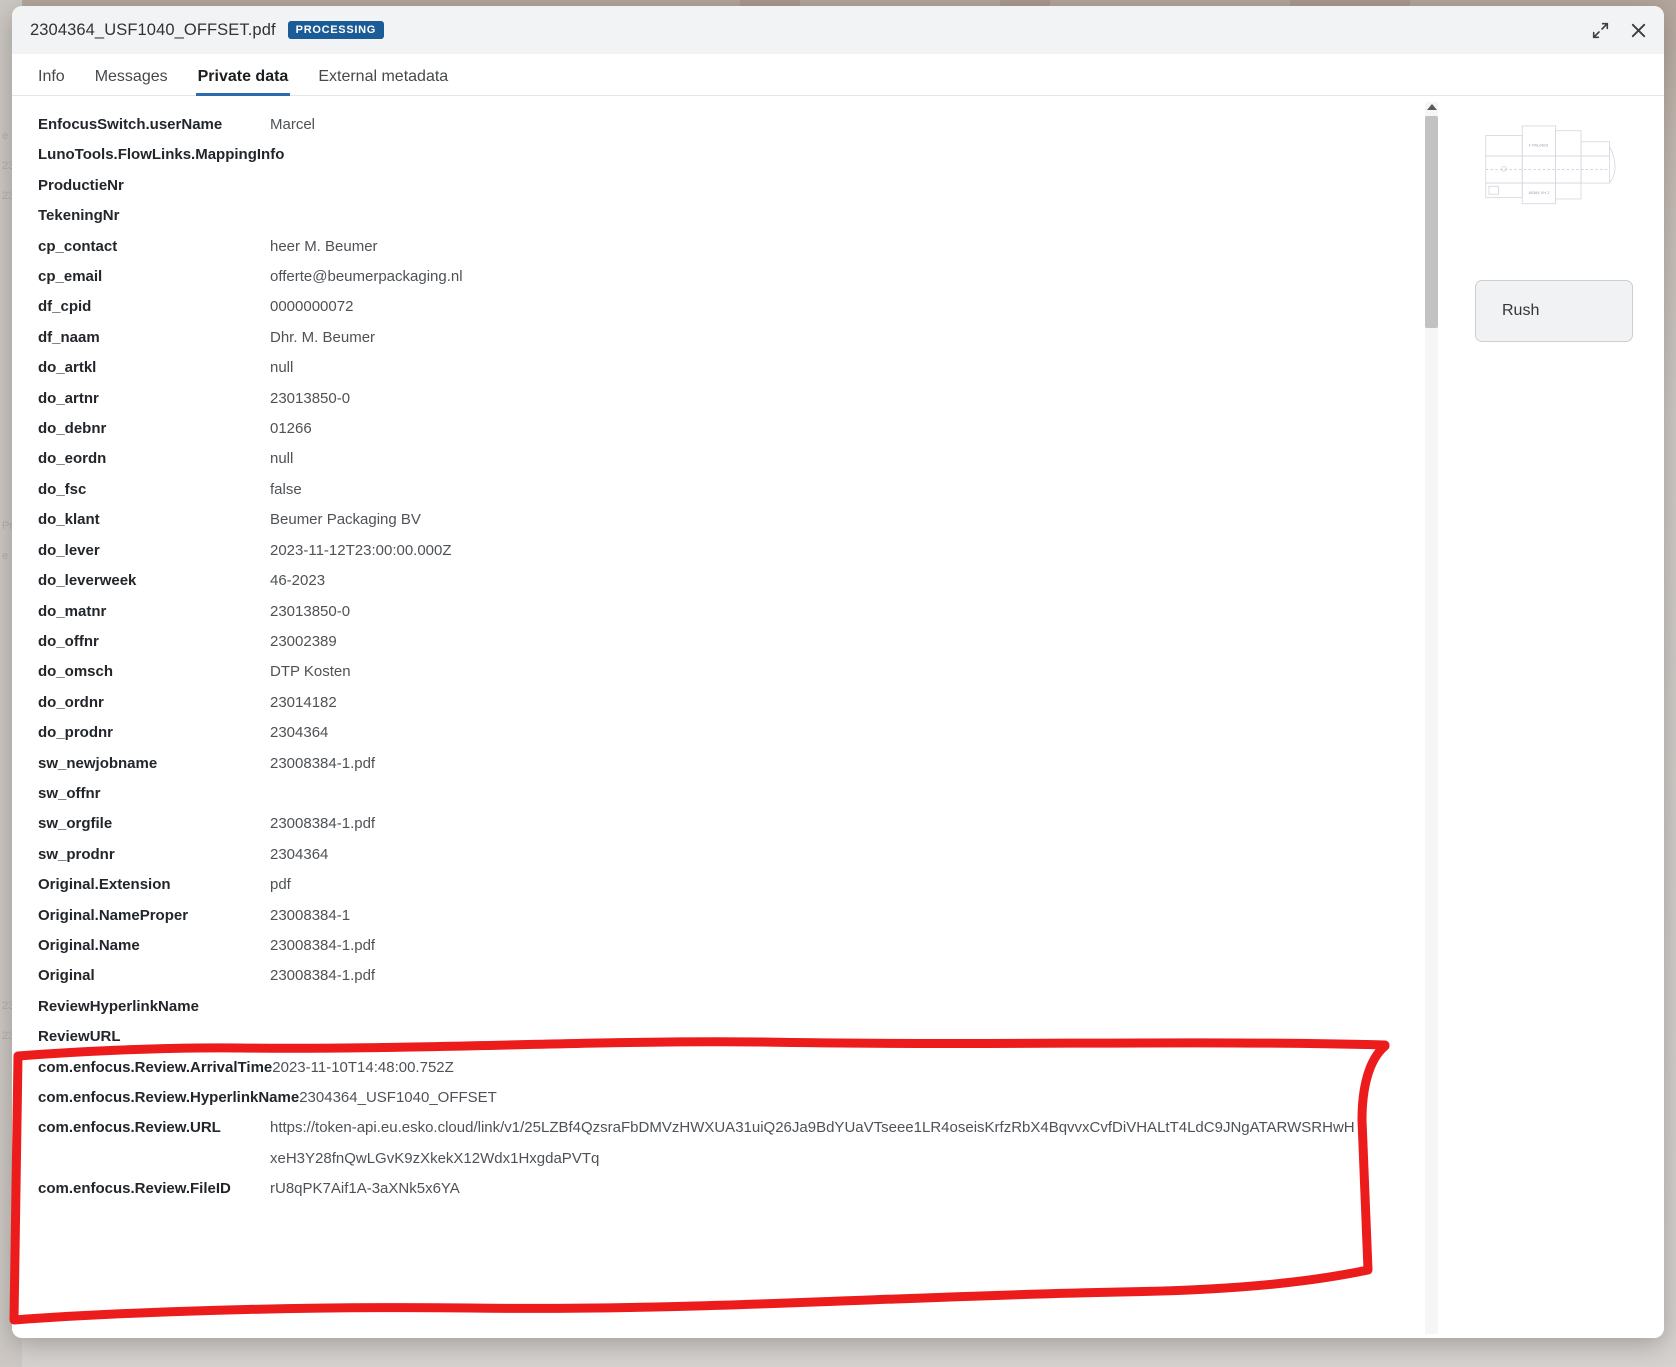 This screenshot has height=1367, width=1676. I want to click on private-data-row: do_klant Beumer Packaging BV, so click(741, 520).